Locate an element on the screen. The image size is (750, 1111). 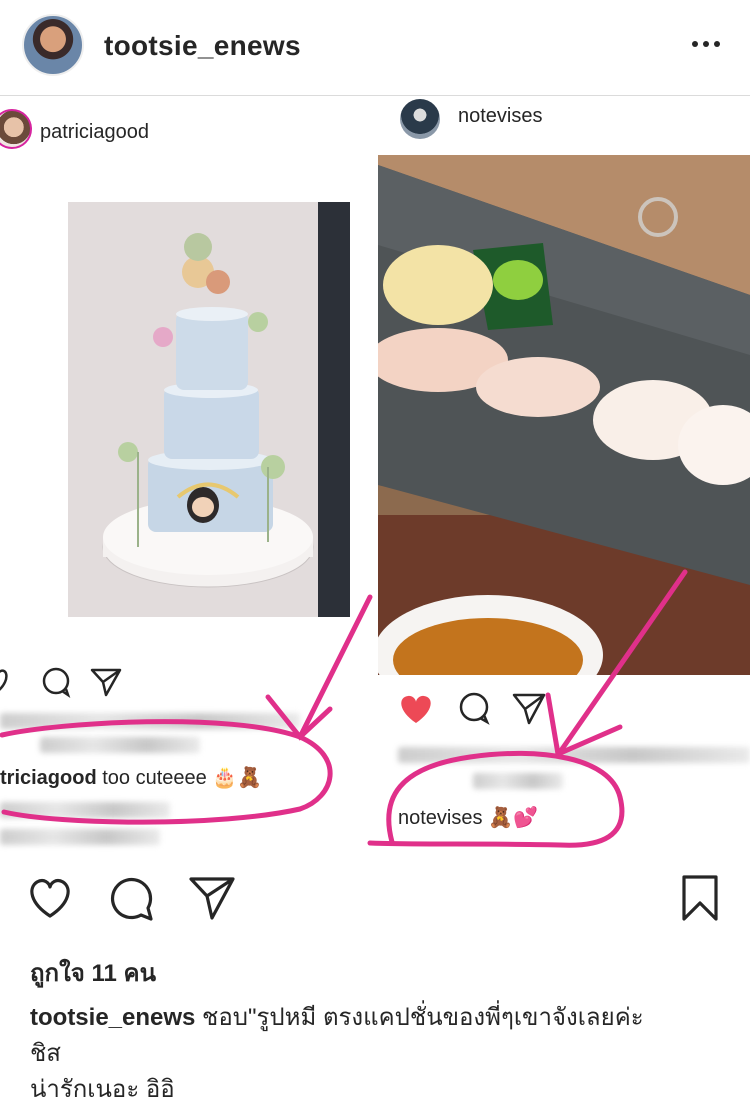
likes-count: ถูกใจ 11 คน is located at coordinates (93, 972).